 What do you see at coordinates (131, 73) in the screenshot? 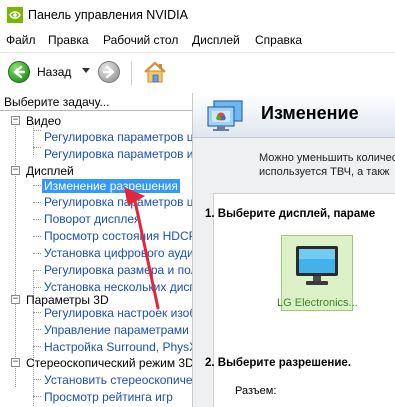
I see `toolbar-separator` at bounding box center [131, 73].